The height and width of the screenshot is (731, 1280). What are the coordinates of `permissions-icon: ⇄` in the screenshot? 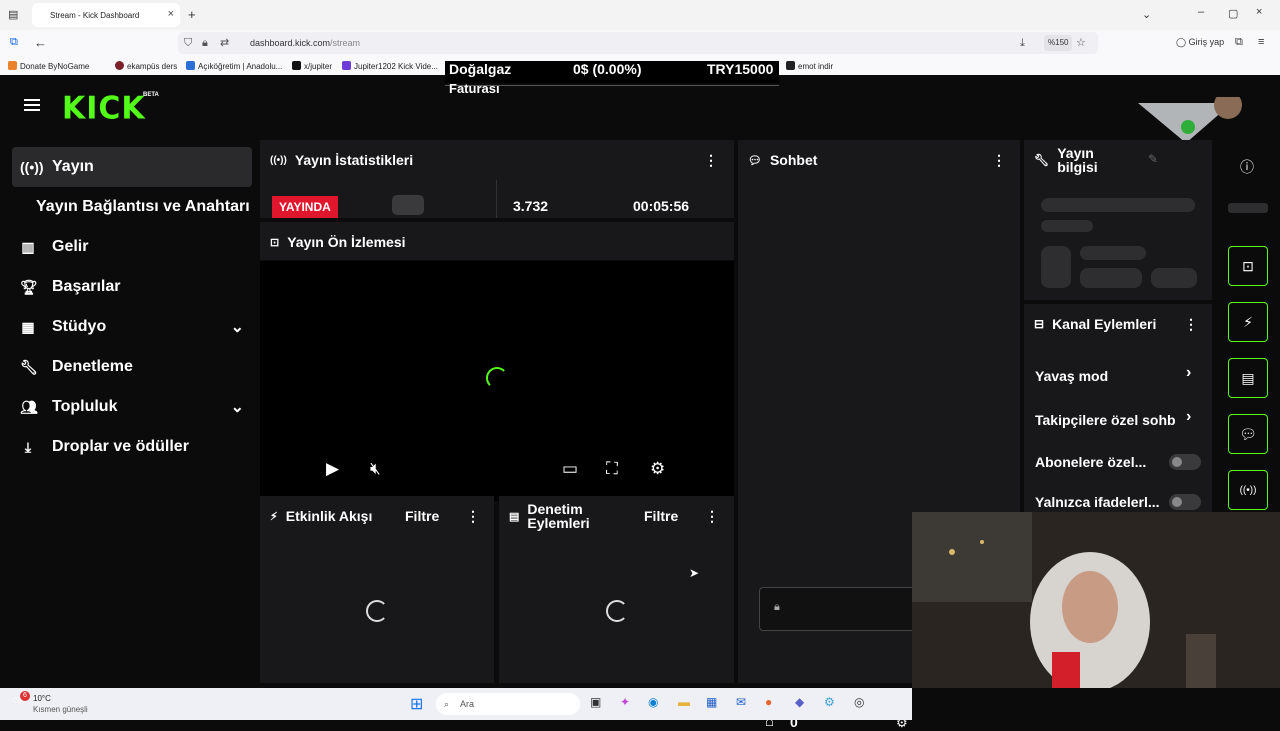 It's located at (224, 43).